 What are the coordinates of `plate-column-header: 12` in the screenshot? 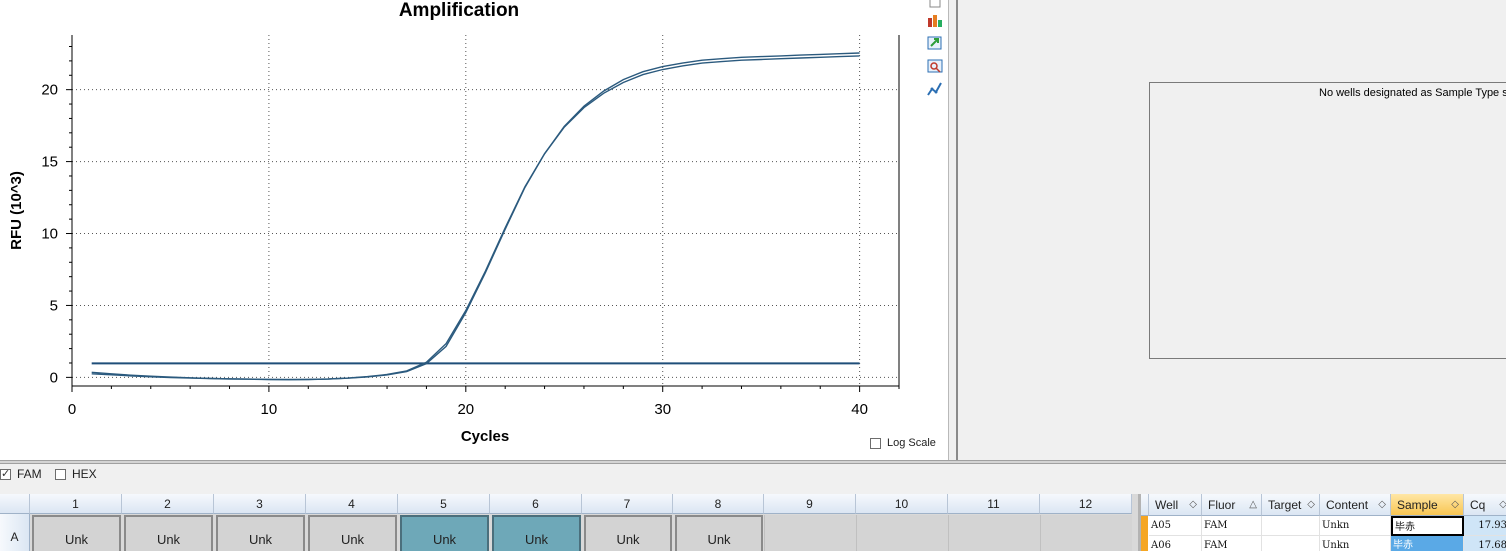 It's located at (1086, 504).